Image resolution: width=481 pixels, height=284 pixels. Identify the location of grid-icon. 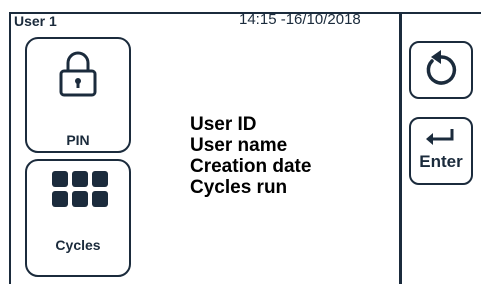
(80, 193).